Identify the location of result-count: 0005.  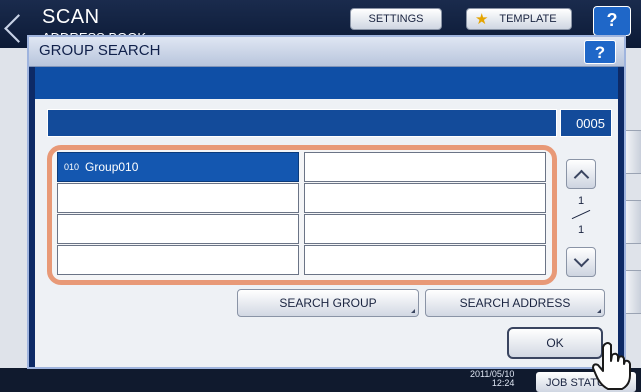
(586, 123).